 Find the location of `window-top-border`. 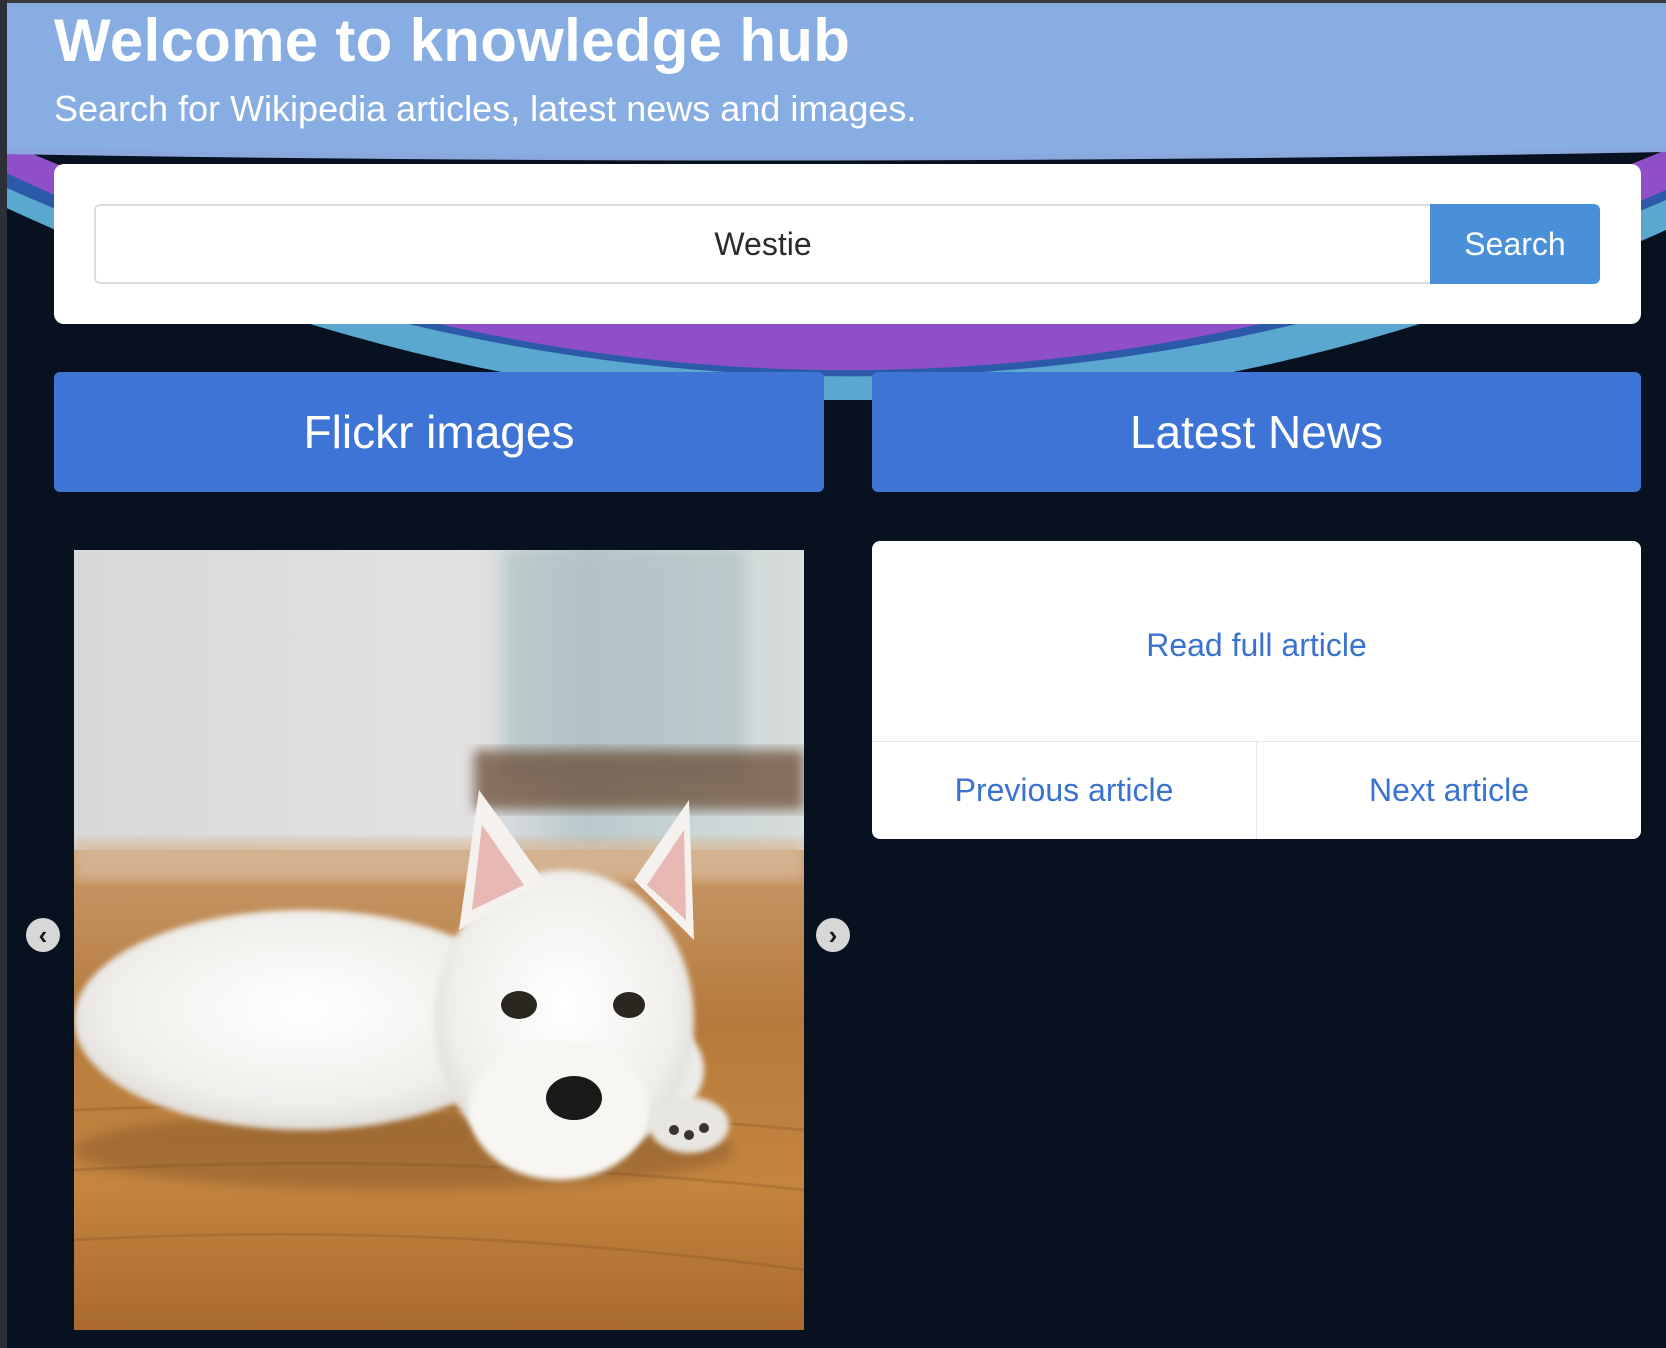

window-top-border is located at coordinates (833, 1).